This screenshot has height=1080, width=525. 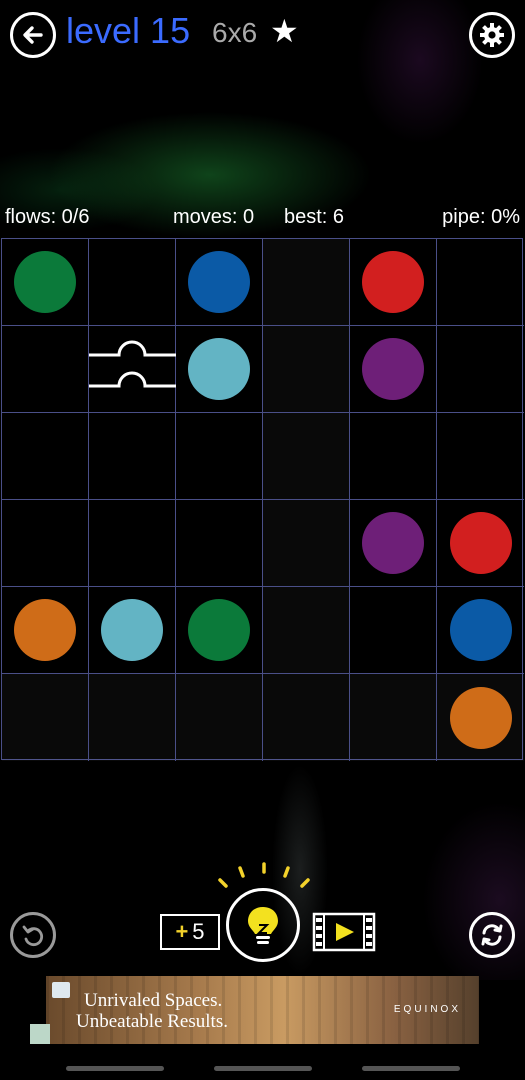 I want to click on level-title: level 15, so click(x=128, y=30).